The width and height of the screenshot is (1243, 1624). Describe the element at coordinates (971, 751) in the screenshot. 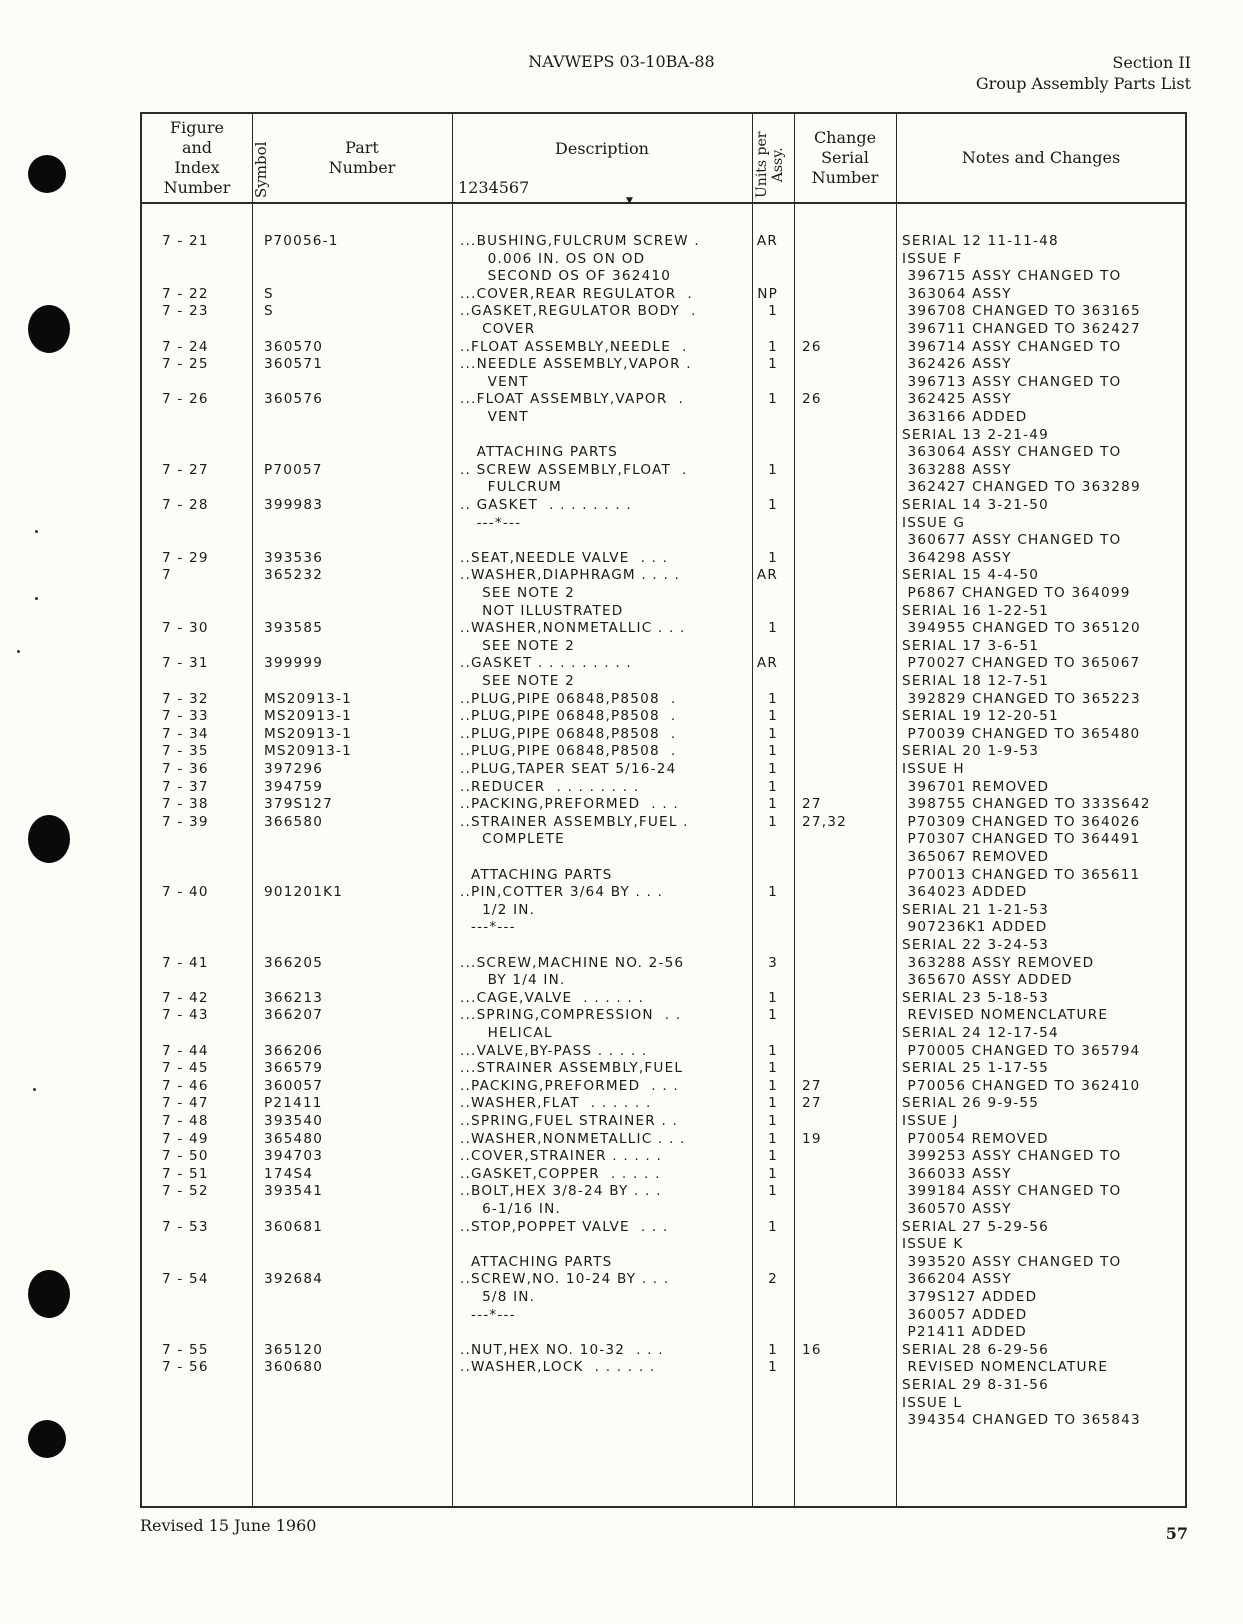

I see `note-line: SERIAL 20 1-9-53` at that location.